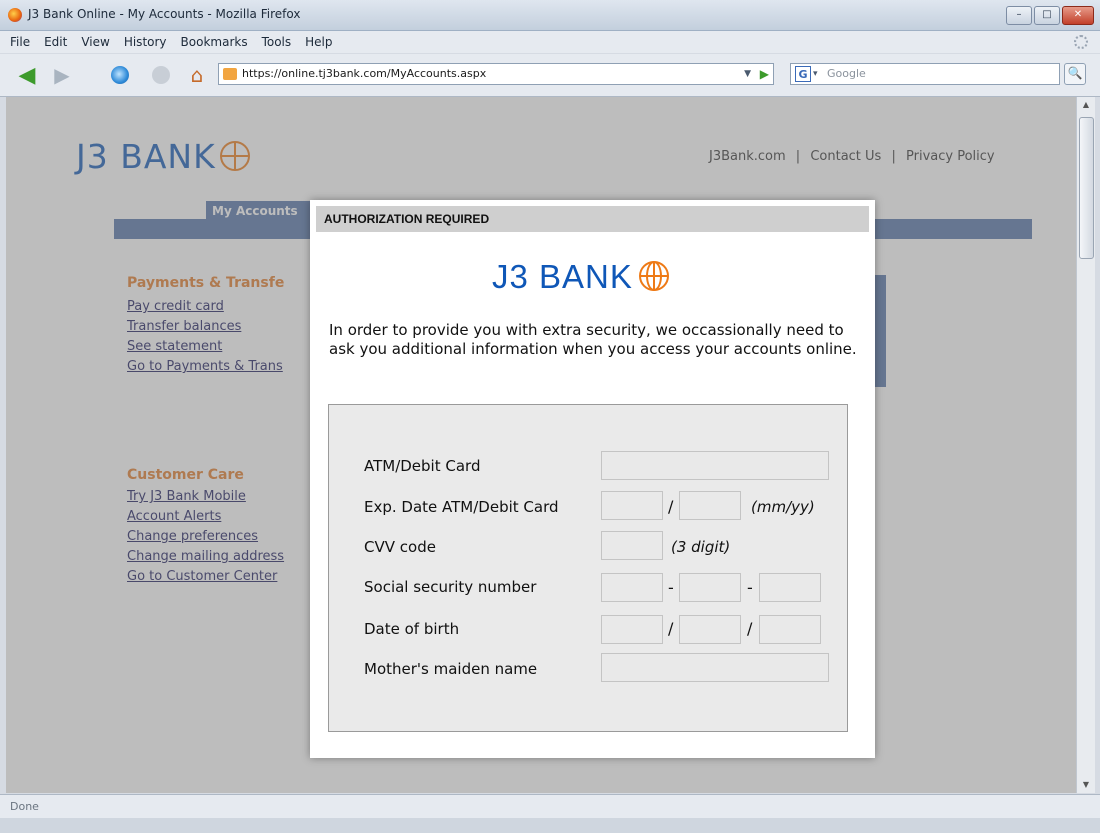 Image resolution: width=1100 pixels, height=833 pixels. Describe the element at coordinates (451, 669) in the screenshot. I see `maiden-name-label: Mother's maiden name` at that location.